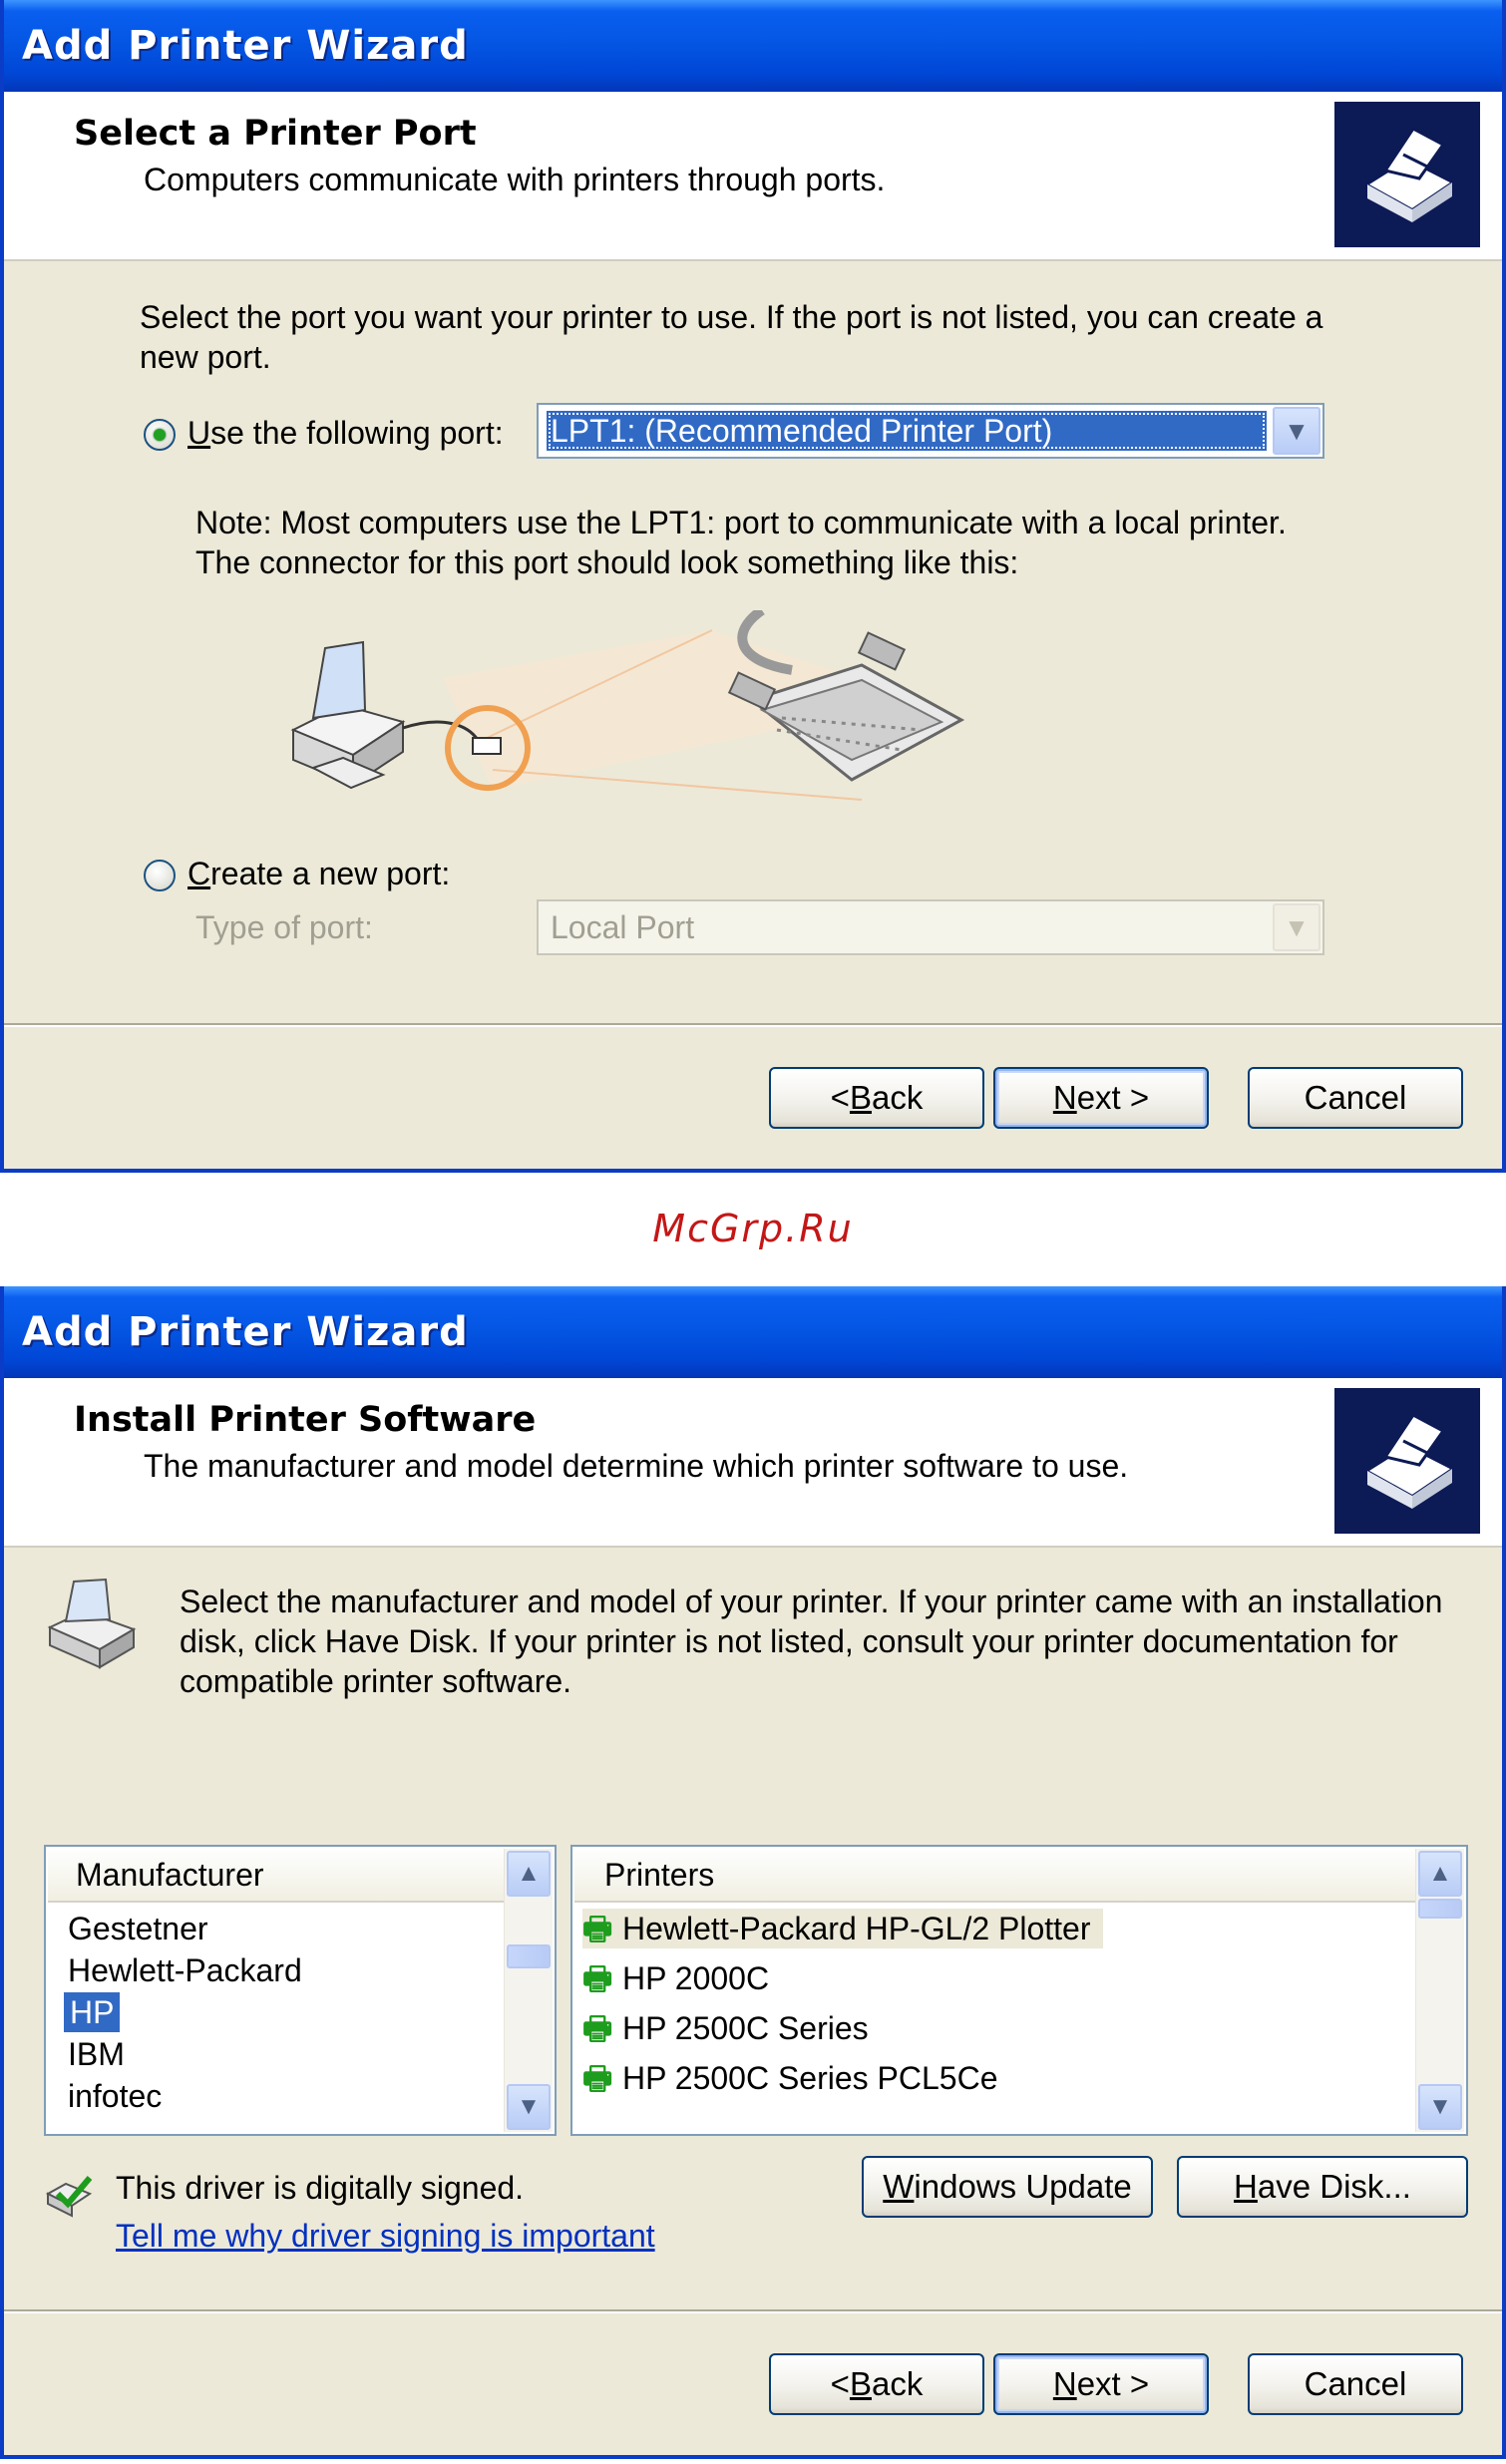  I want to click on list-item: Gestetner, so click(138, 1928).